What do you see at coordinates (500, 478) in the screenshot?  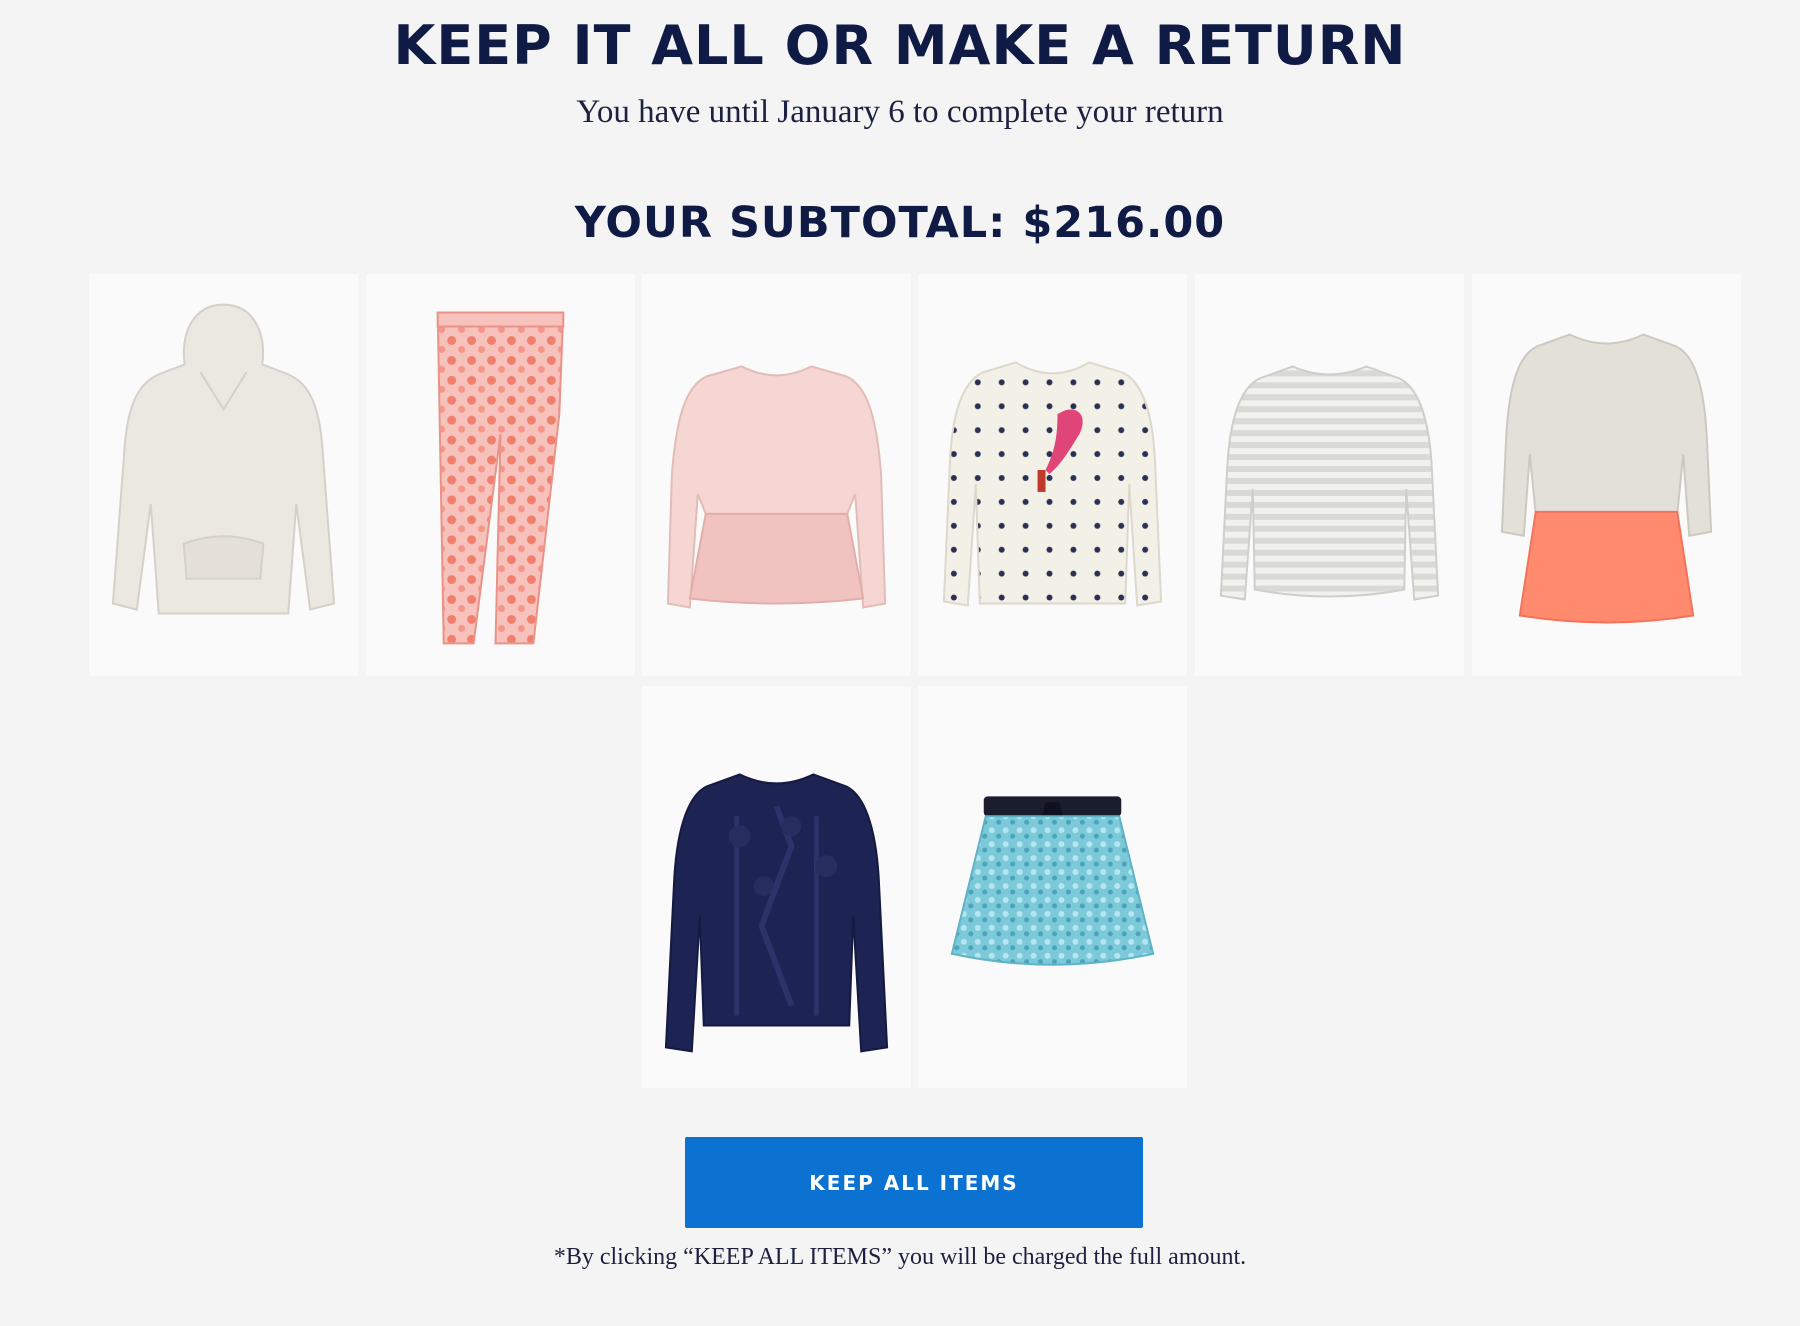 I see `leggings-icon` at bounding box center [500, 478].